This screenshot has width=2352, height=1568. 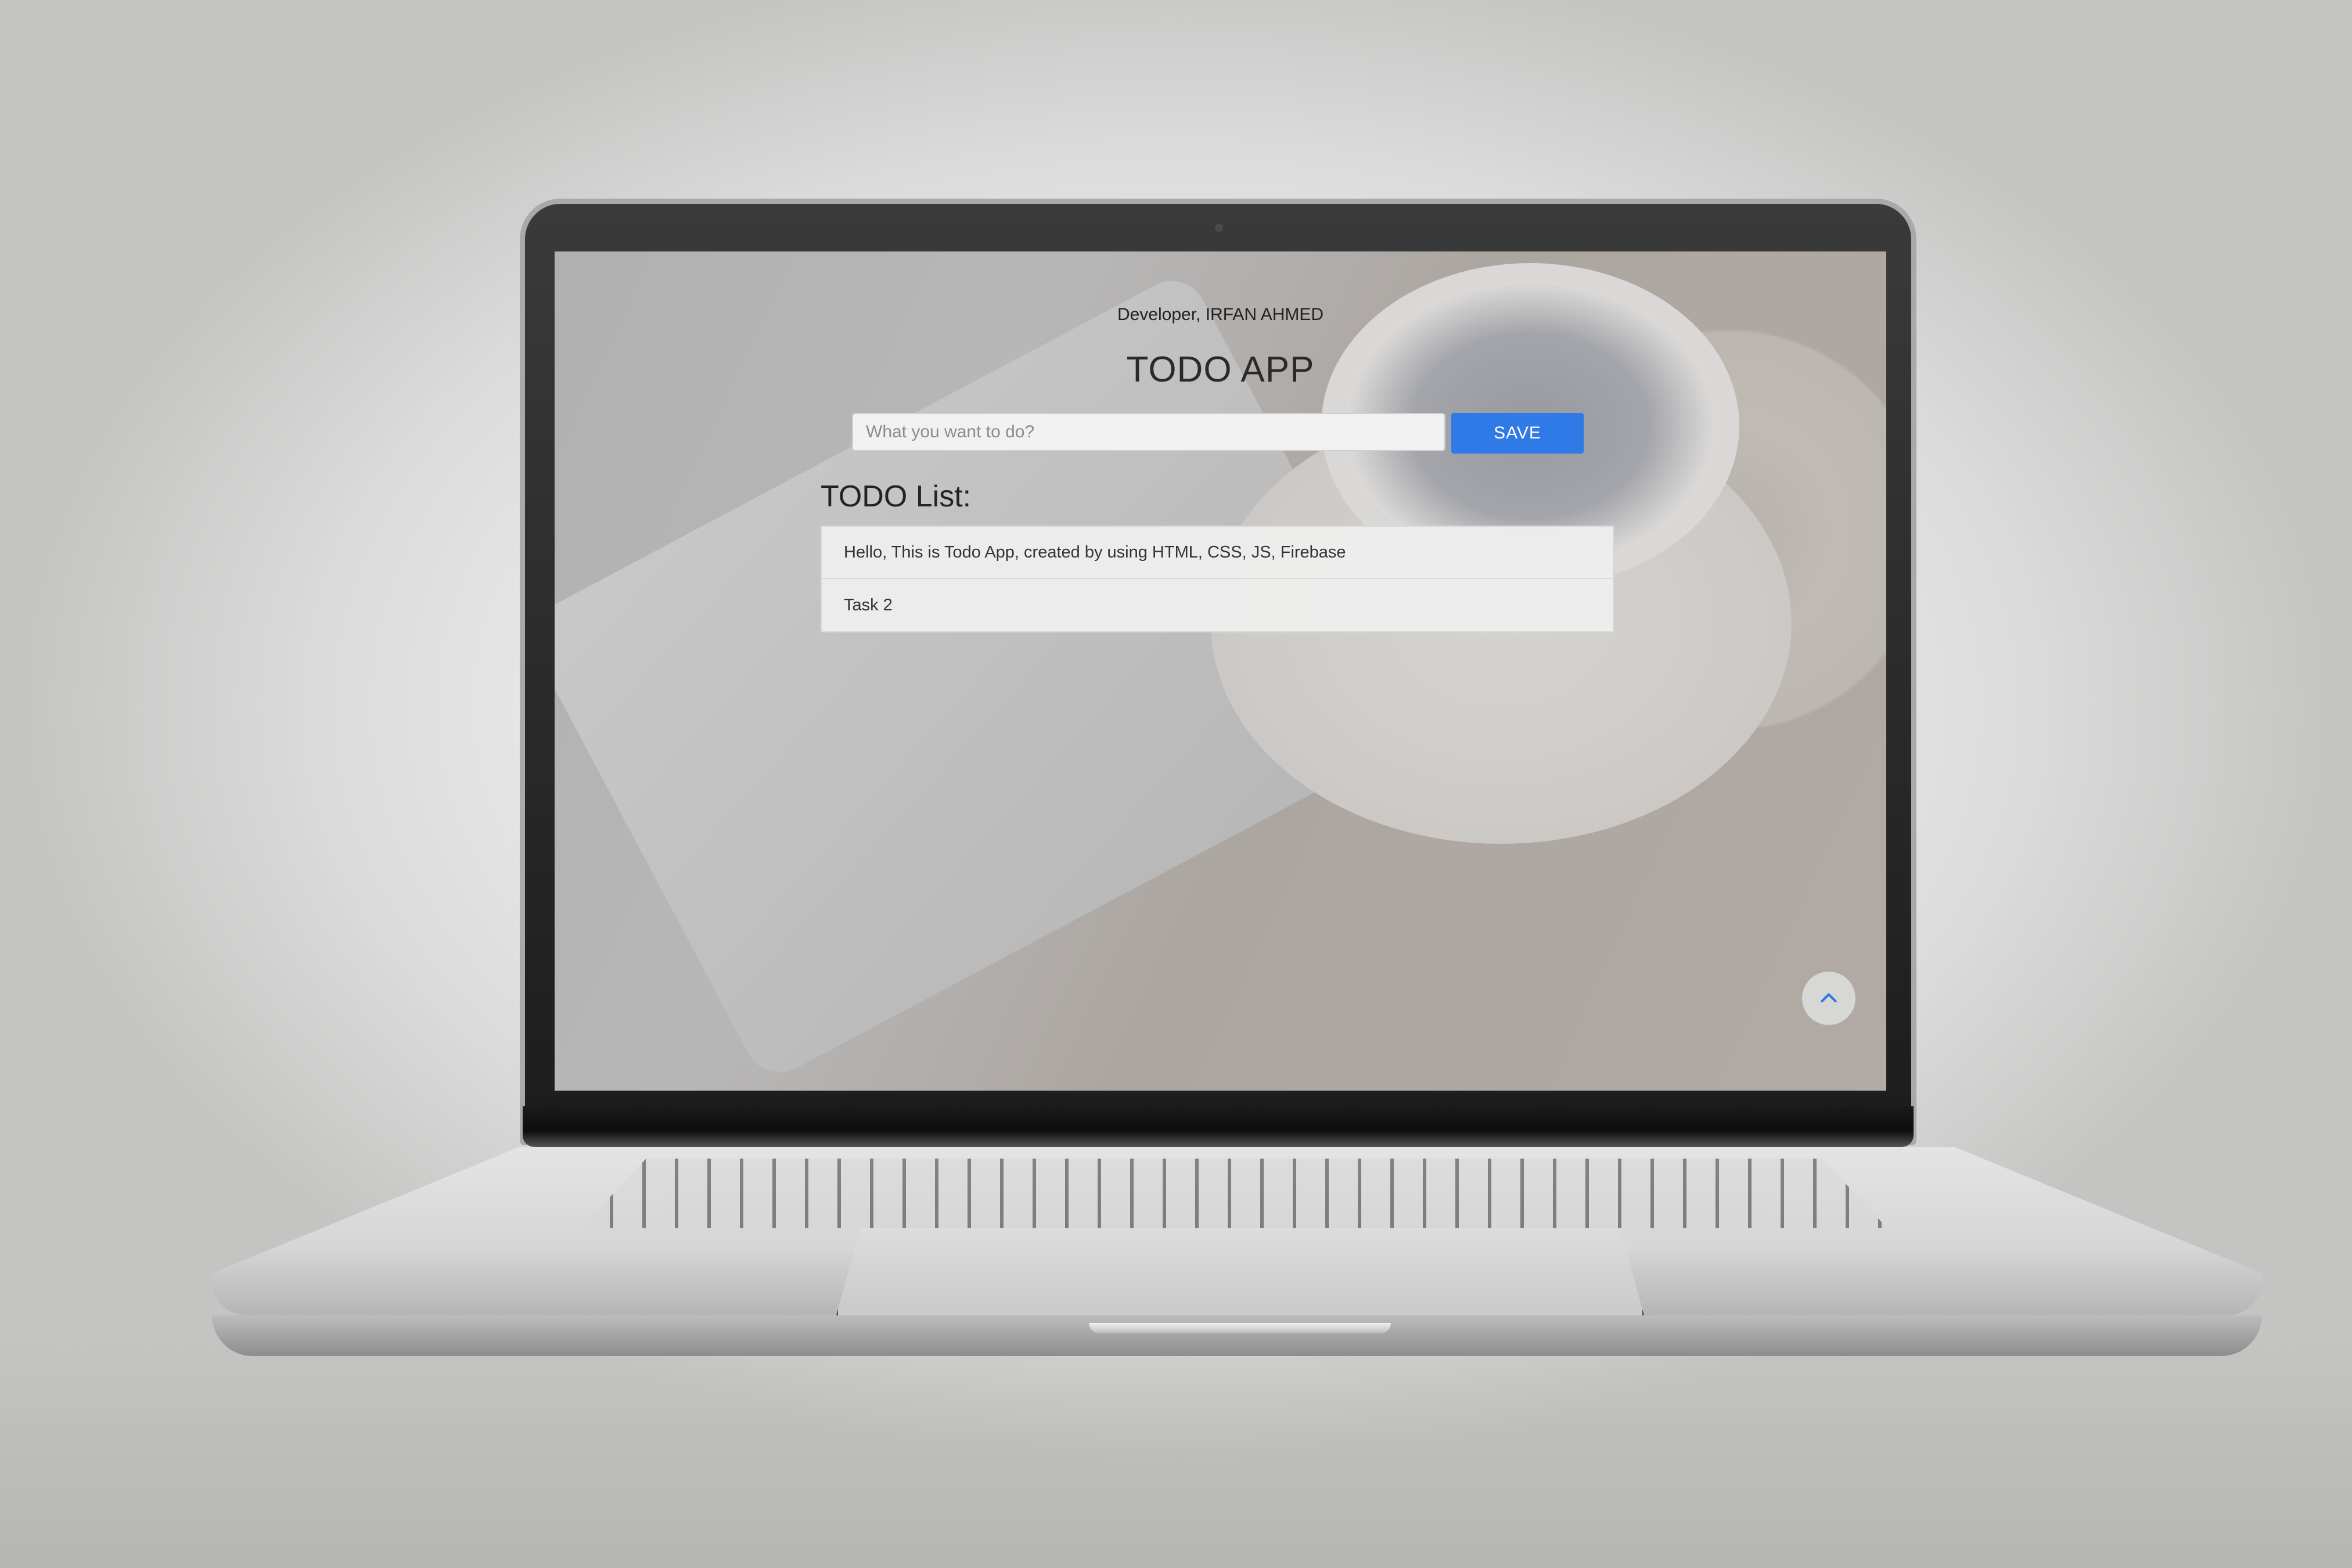 What do you see at coordinates (1148, 432) in the screenshot?
I see `todo-input` at bounding box center [1148, 432].